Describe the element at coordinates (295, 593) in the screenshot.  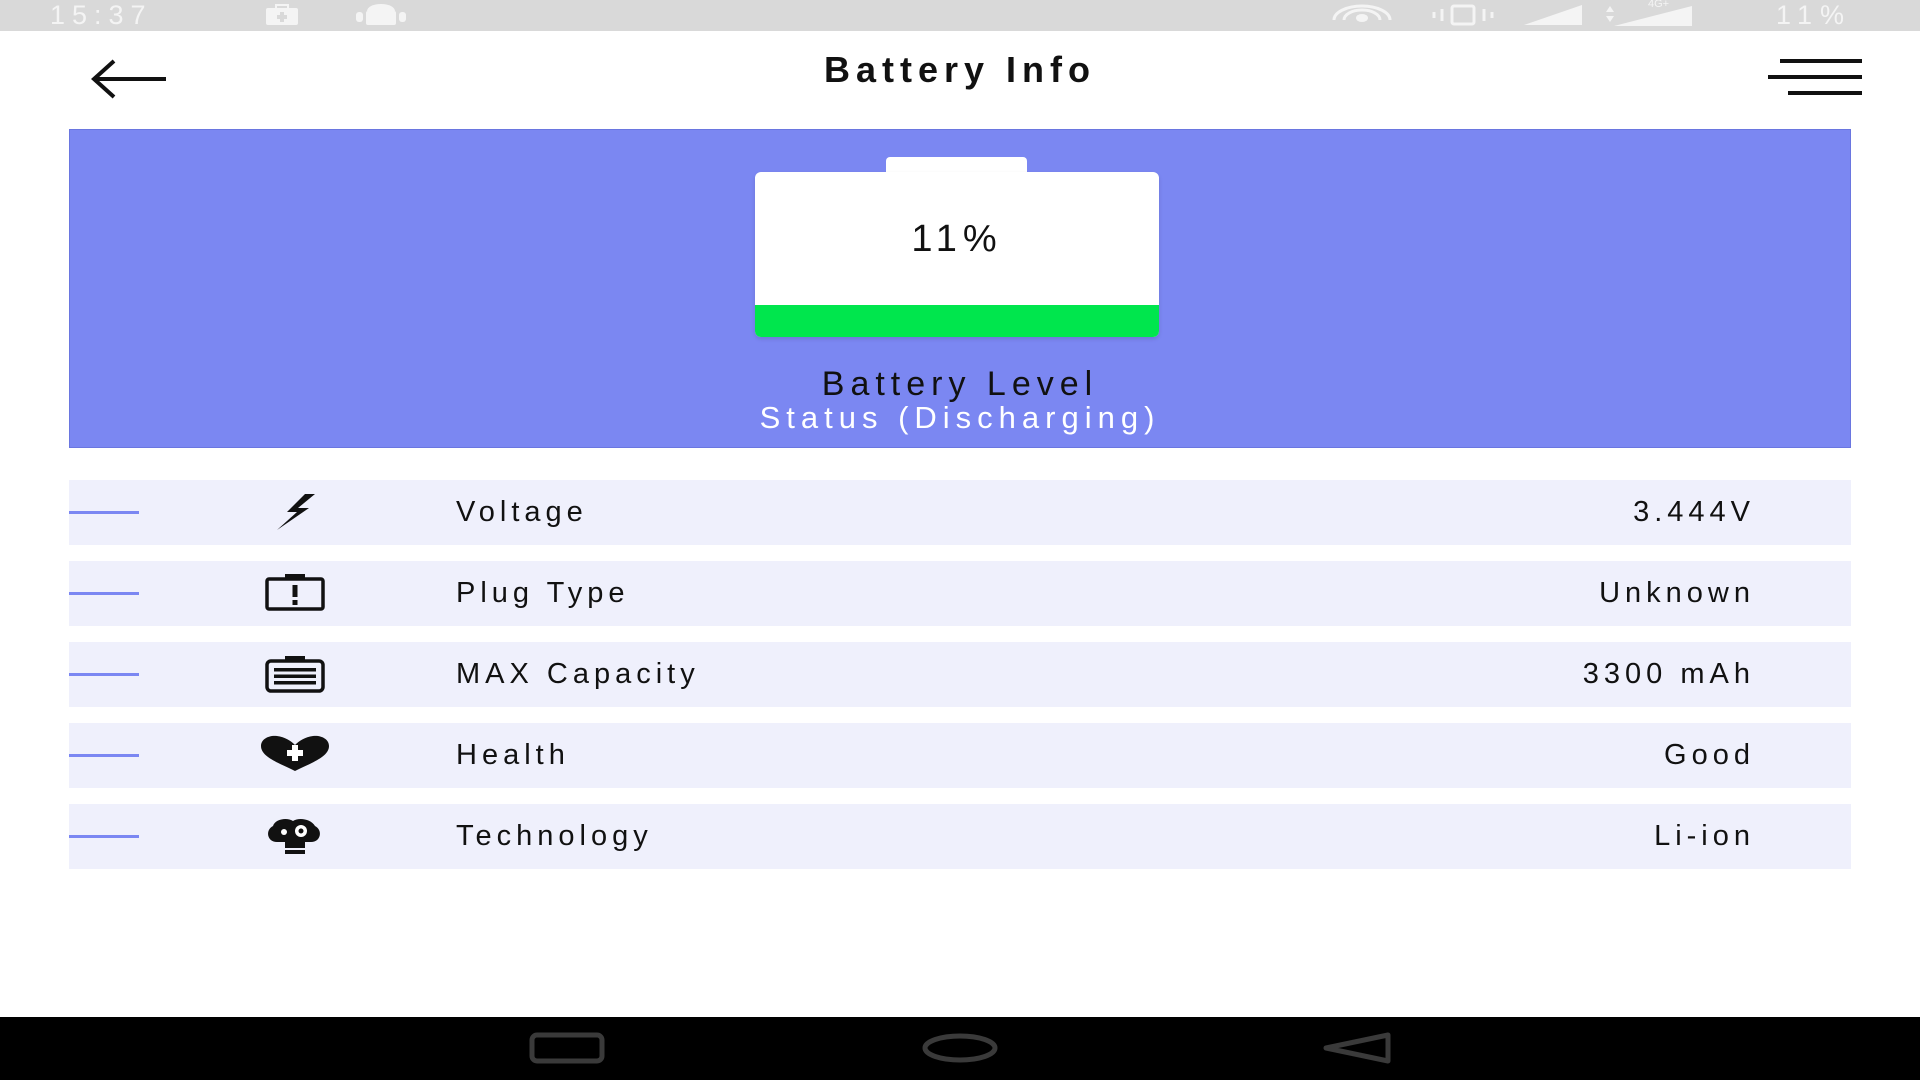
I see `plug-alert-icon` at that location.